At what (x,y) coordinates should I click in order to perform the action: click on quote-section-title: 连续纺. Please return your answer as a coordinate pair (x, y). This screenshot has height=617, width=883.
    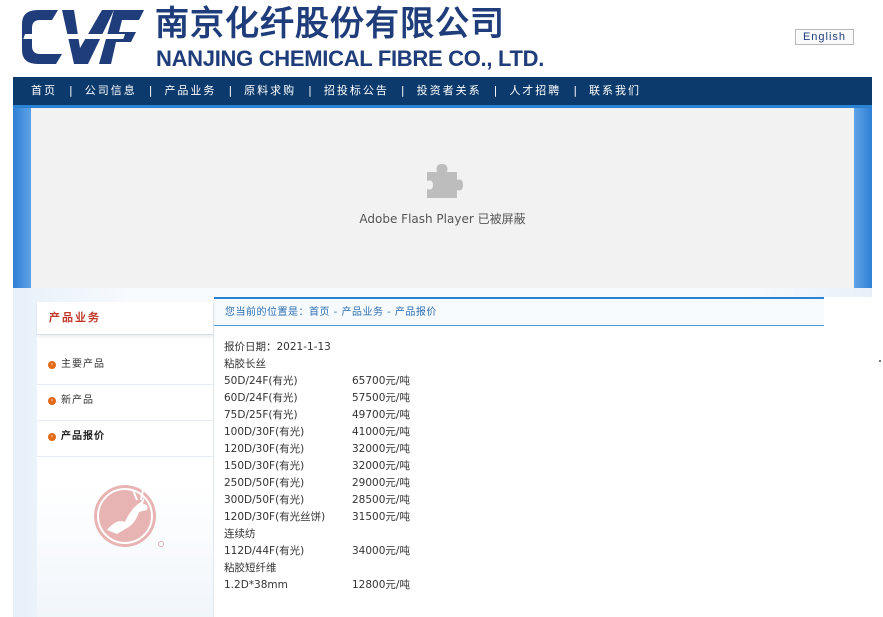
    Looking at the image, I should click on (240, 534).